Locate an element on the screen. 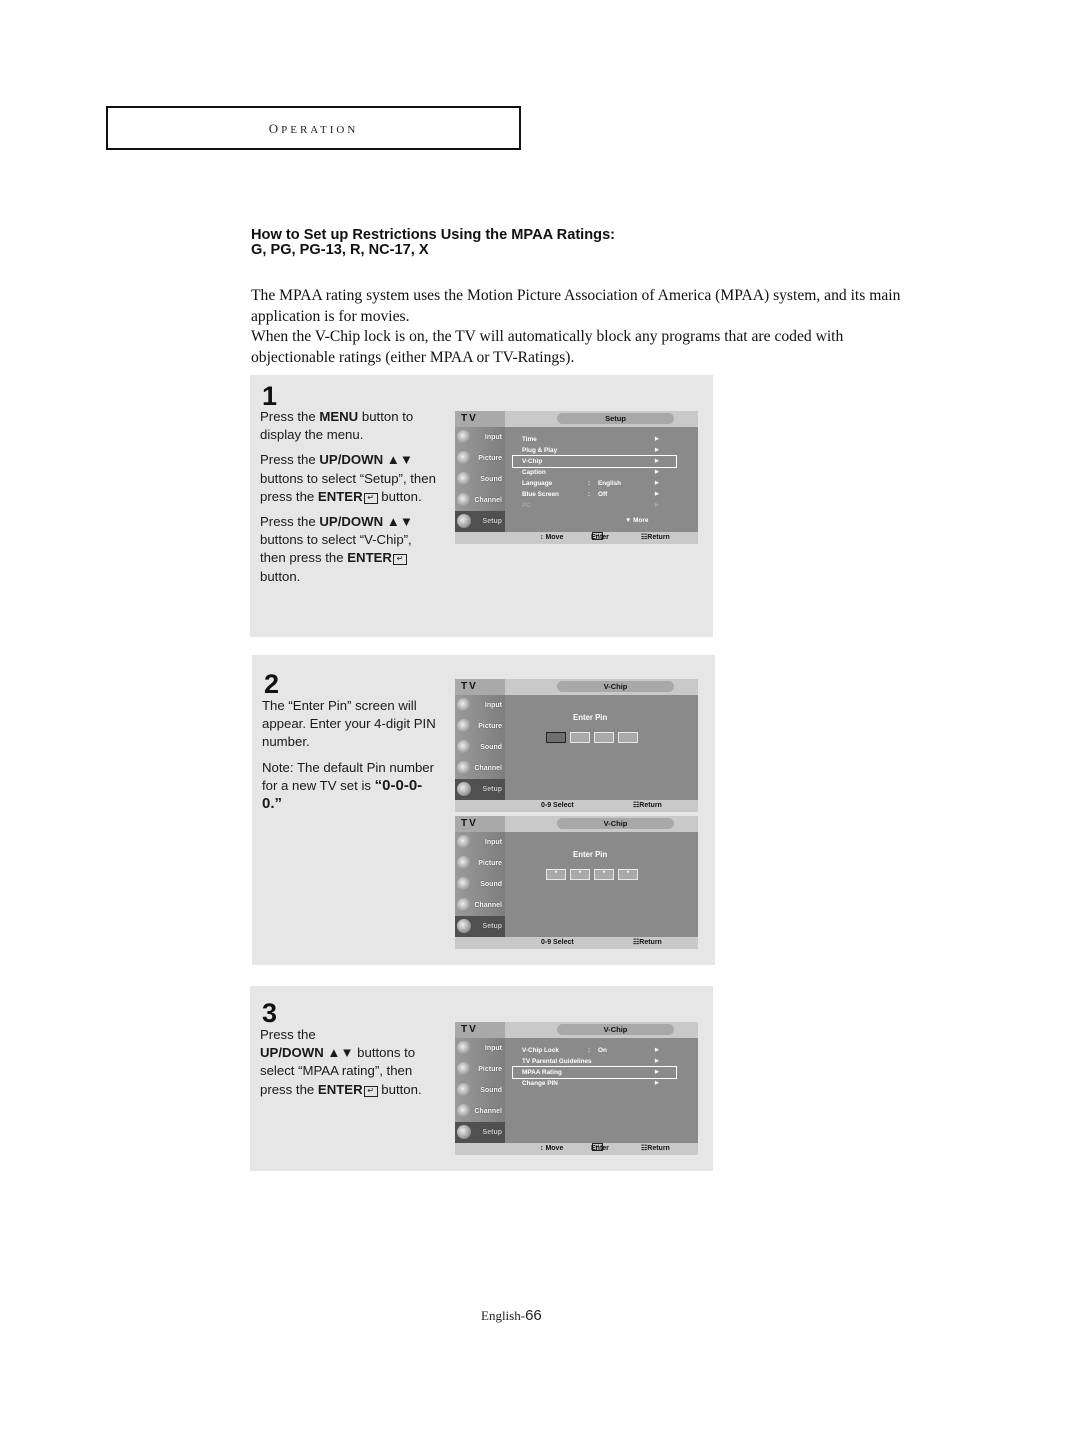  section-title: Operation is located at coordinates (313, 127).